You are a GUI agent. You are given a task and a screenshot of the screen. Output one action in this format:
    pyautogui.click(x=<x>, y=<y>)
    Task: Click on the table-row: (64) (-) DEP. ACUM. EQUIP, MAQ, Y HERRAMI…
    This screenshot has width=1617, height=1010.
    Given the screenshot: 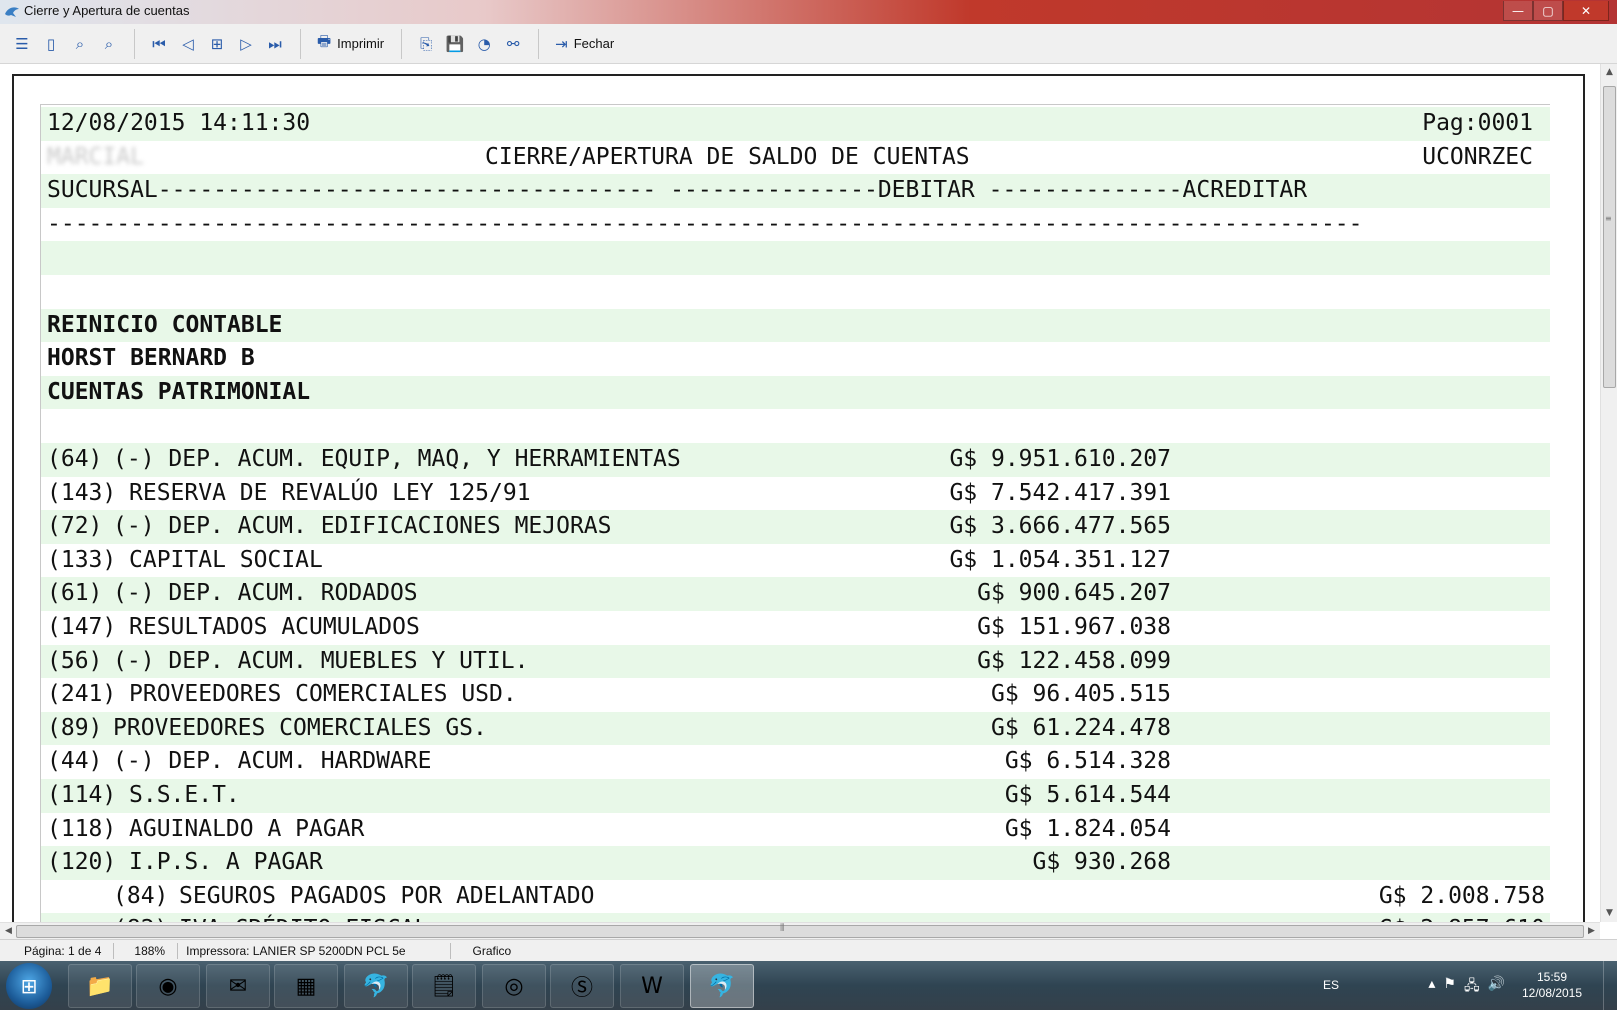 What is the action you would take?
    pyautogui.click(x=795, y=460)
    